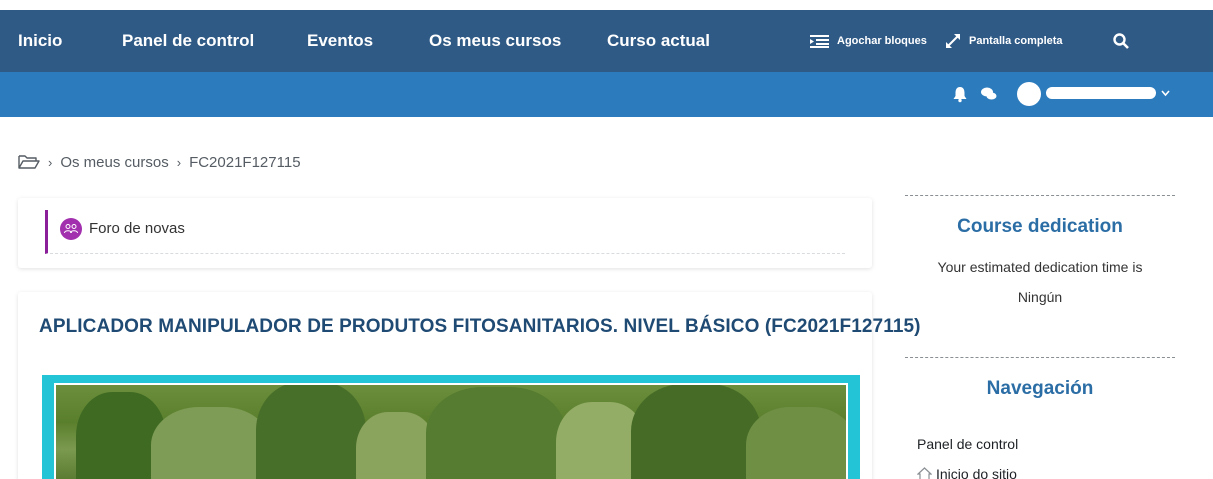 The image size is (1213, 479). Describe the element at coordinates (882, 41) in the screenshot. I see `hide-blocks-label: Agochar bloques` at that location.